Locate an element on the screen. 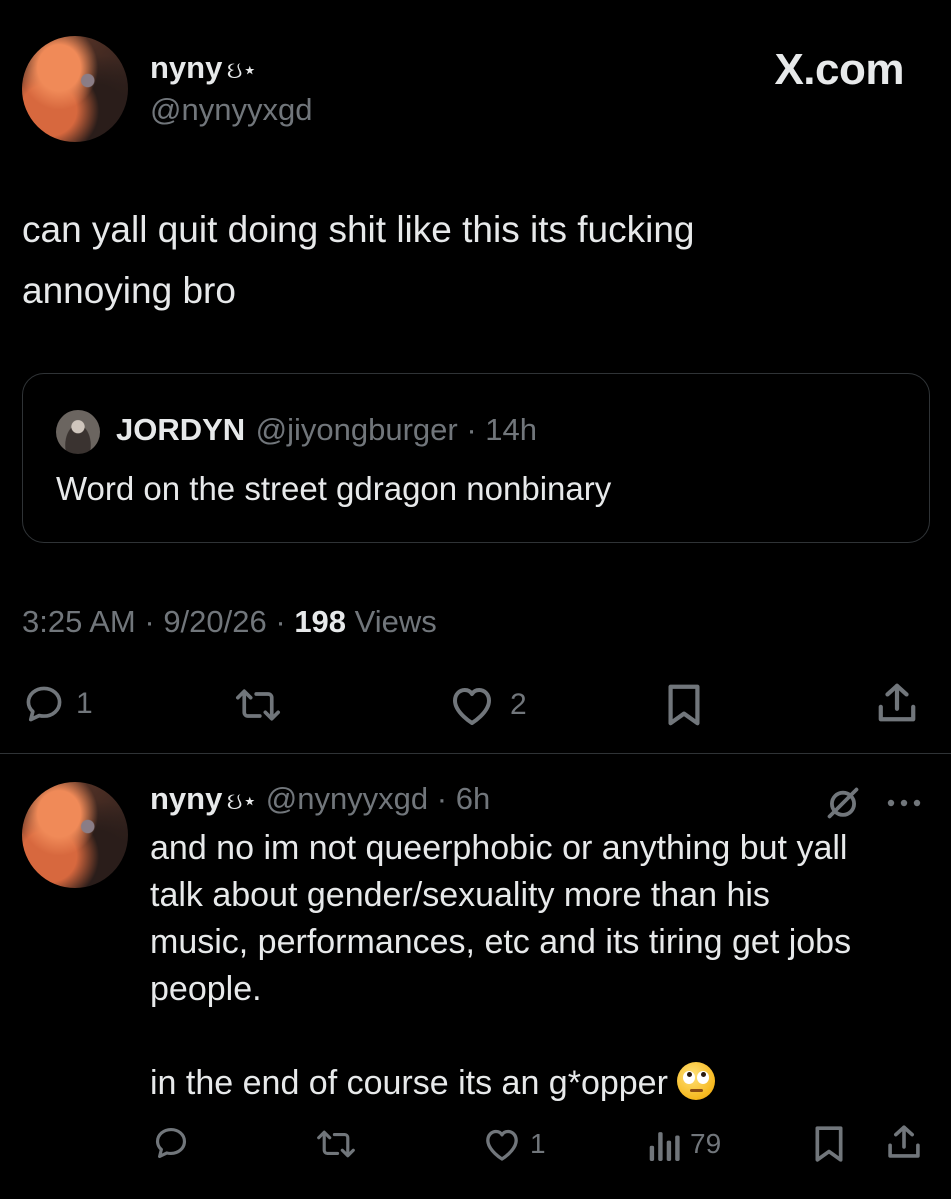  like-count: 2 is located at coordinates (518, 704).